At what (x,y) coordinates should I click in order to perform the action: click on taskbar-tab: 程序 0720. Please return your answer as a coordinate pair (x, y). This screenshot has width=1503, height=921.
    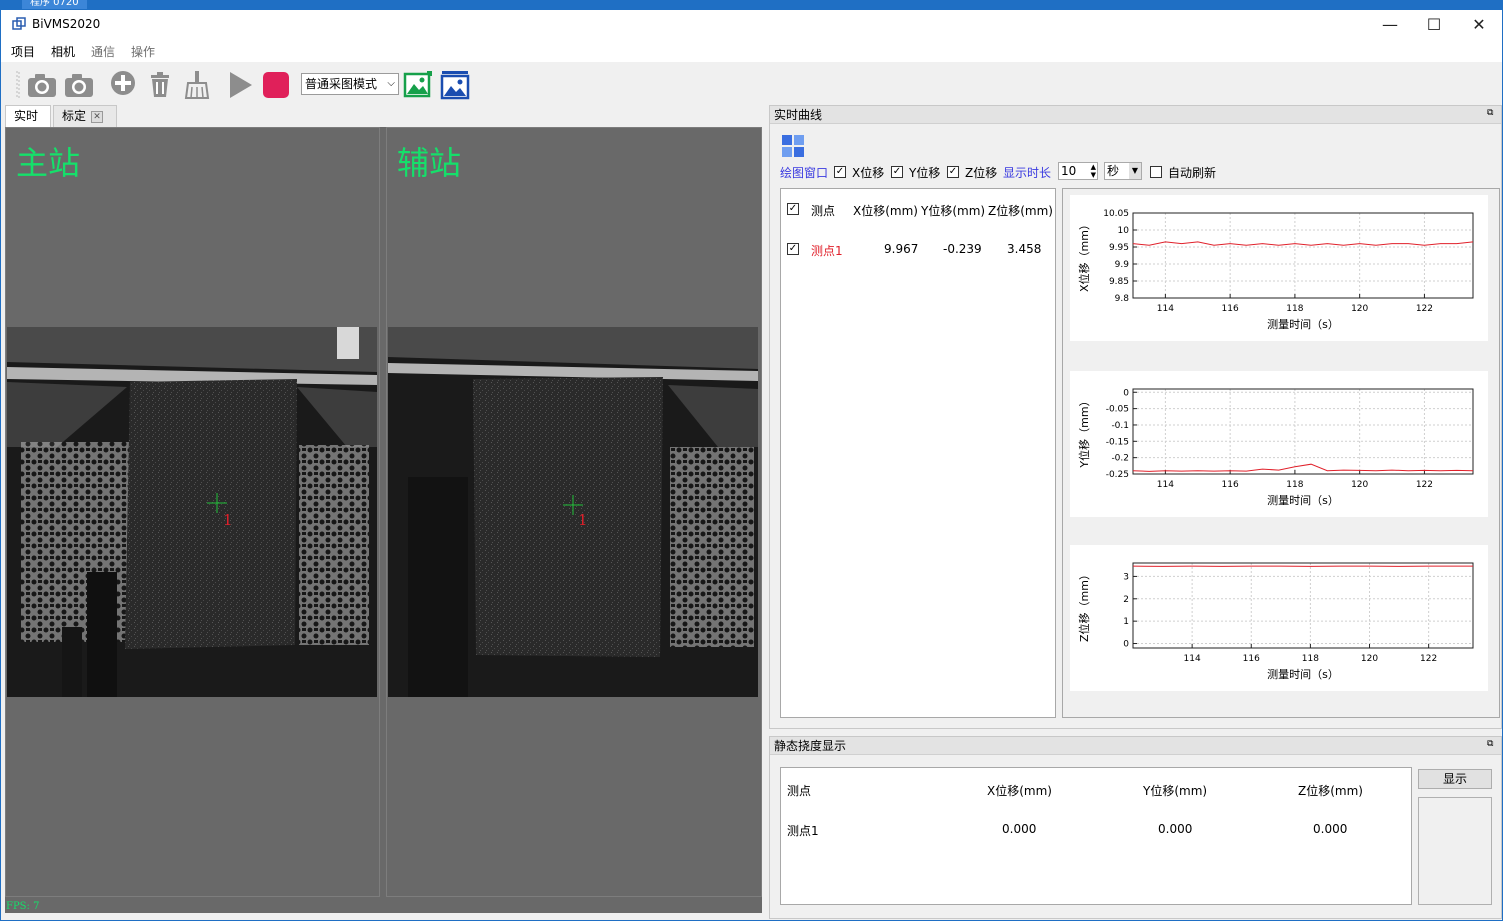
    Looking at the image, I should click on (54, 4).